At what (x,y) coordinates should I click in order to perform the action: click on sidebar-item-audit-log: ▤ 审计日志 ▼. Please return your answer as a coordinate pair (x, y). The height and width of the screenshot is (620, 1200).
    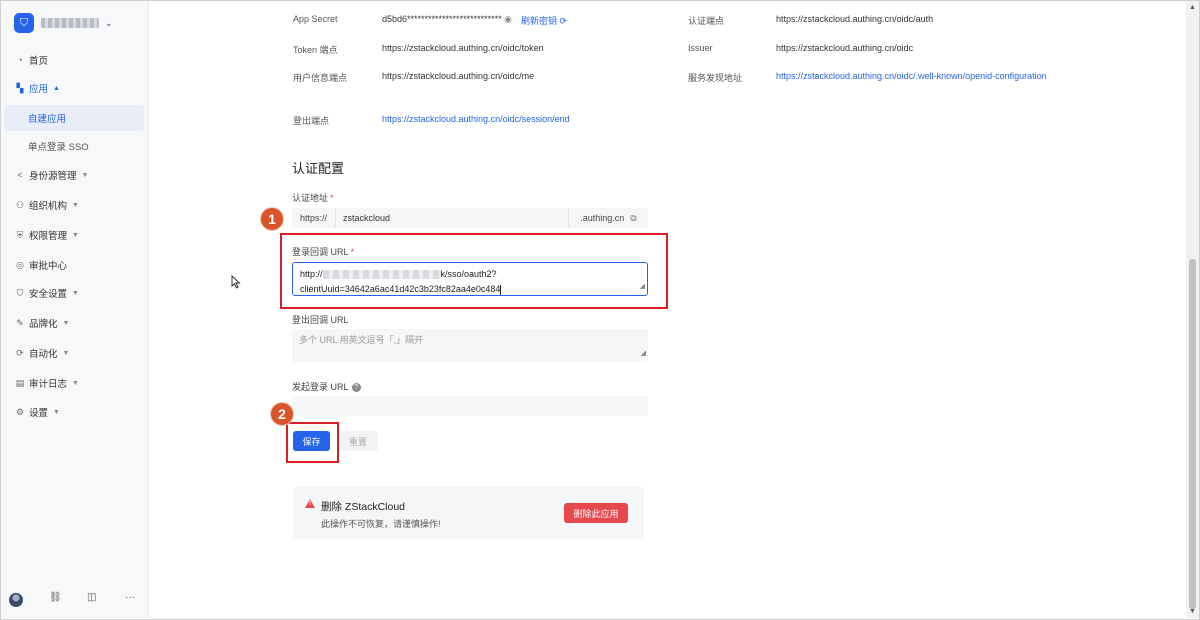
    Looking at the image, I should click on (75, 383).